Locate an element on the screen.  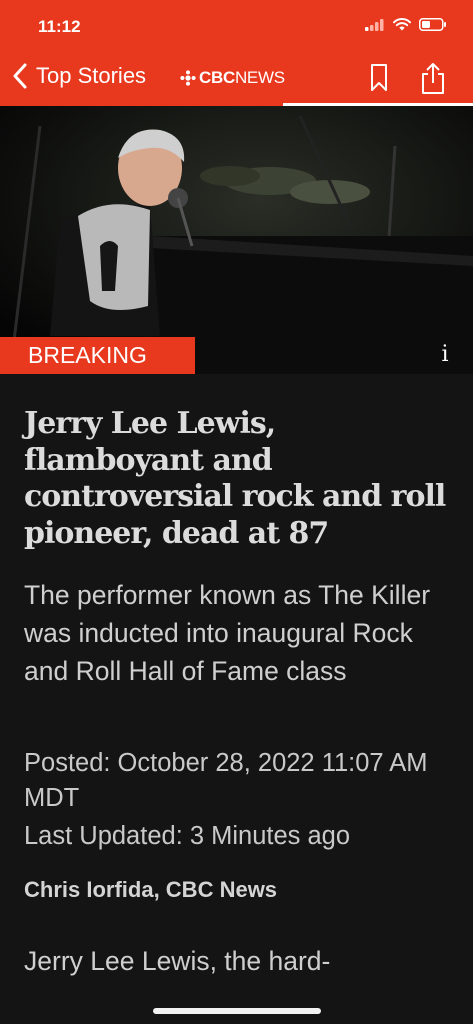
back-button: Top Stories is located at coordinates (79, 76).